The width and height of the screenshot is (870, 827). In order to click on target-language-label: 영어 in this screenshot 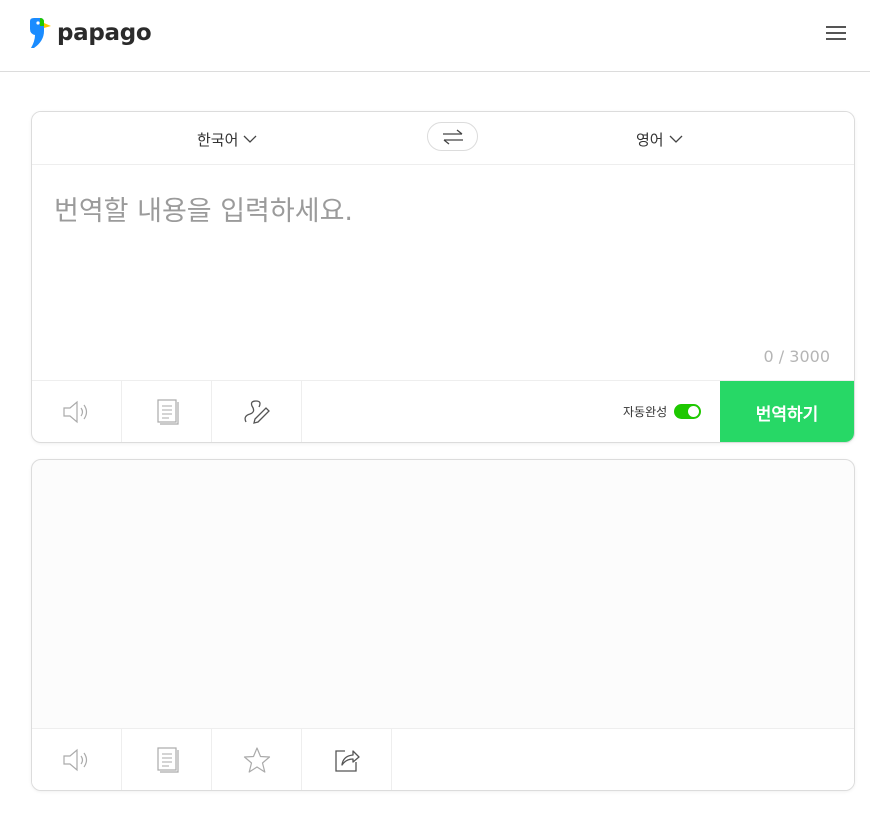, I will do `click(650, 139)`.